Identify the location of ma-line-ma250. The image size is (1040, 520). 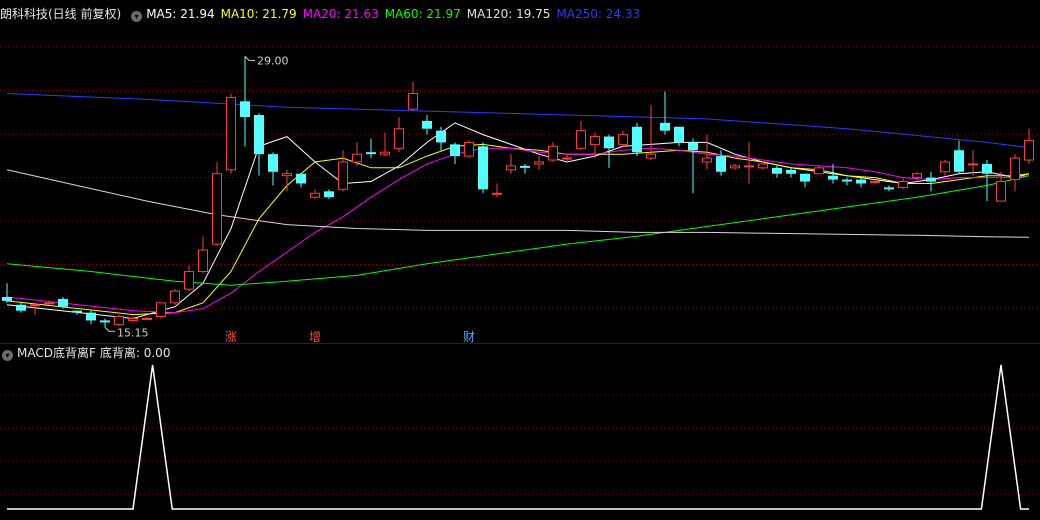
(518, 121).